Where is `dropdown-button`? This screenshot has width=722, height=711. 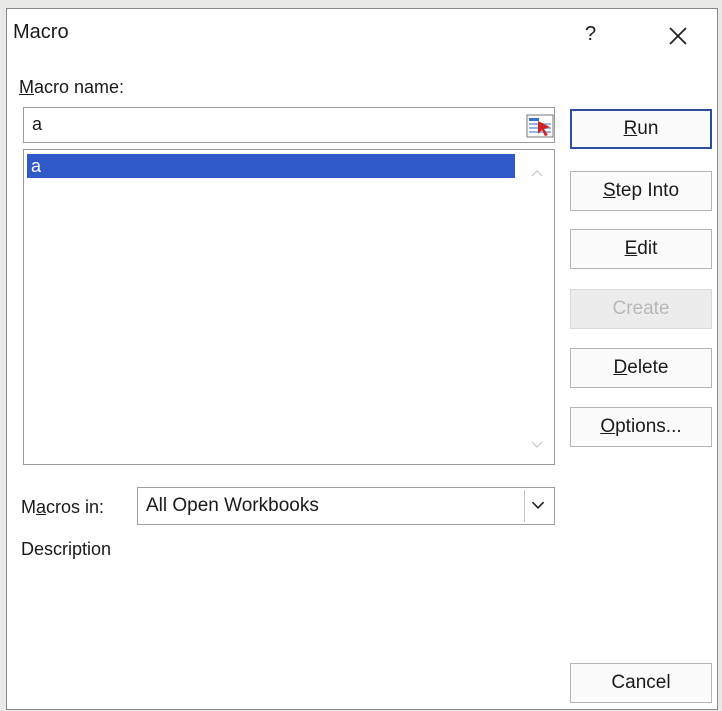 dropdown-button is located at coordinates (538, 506).